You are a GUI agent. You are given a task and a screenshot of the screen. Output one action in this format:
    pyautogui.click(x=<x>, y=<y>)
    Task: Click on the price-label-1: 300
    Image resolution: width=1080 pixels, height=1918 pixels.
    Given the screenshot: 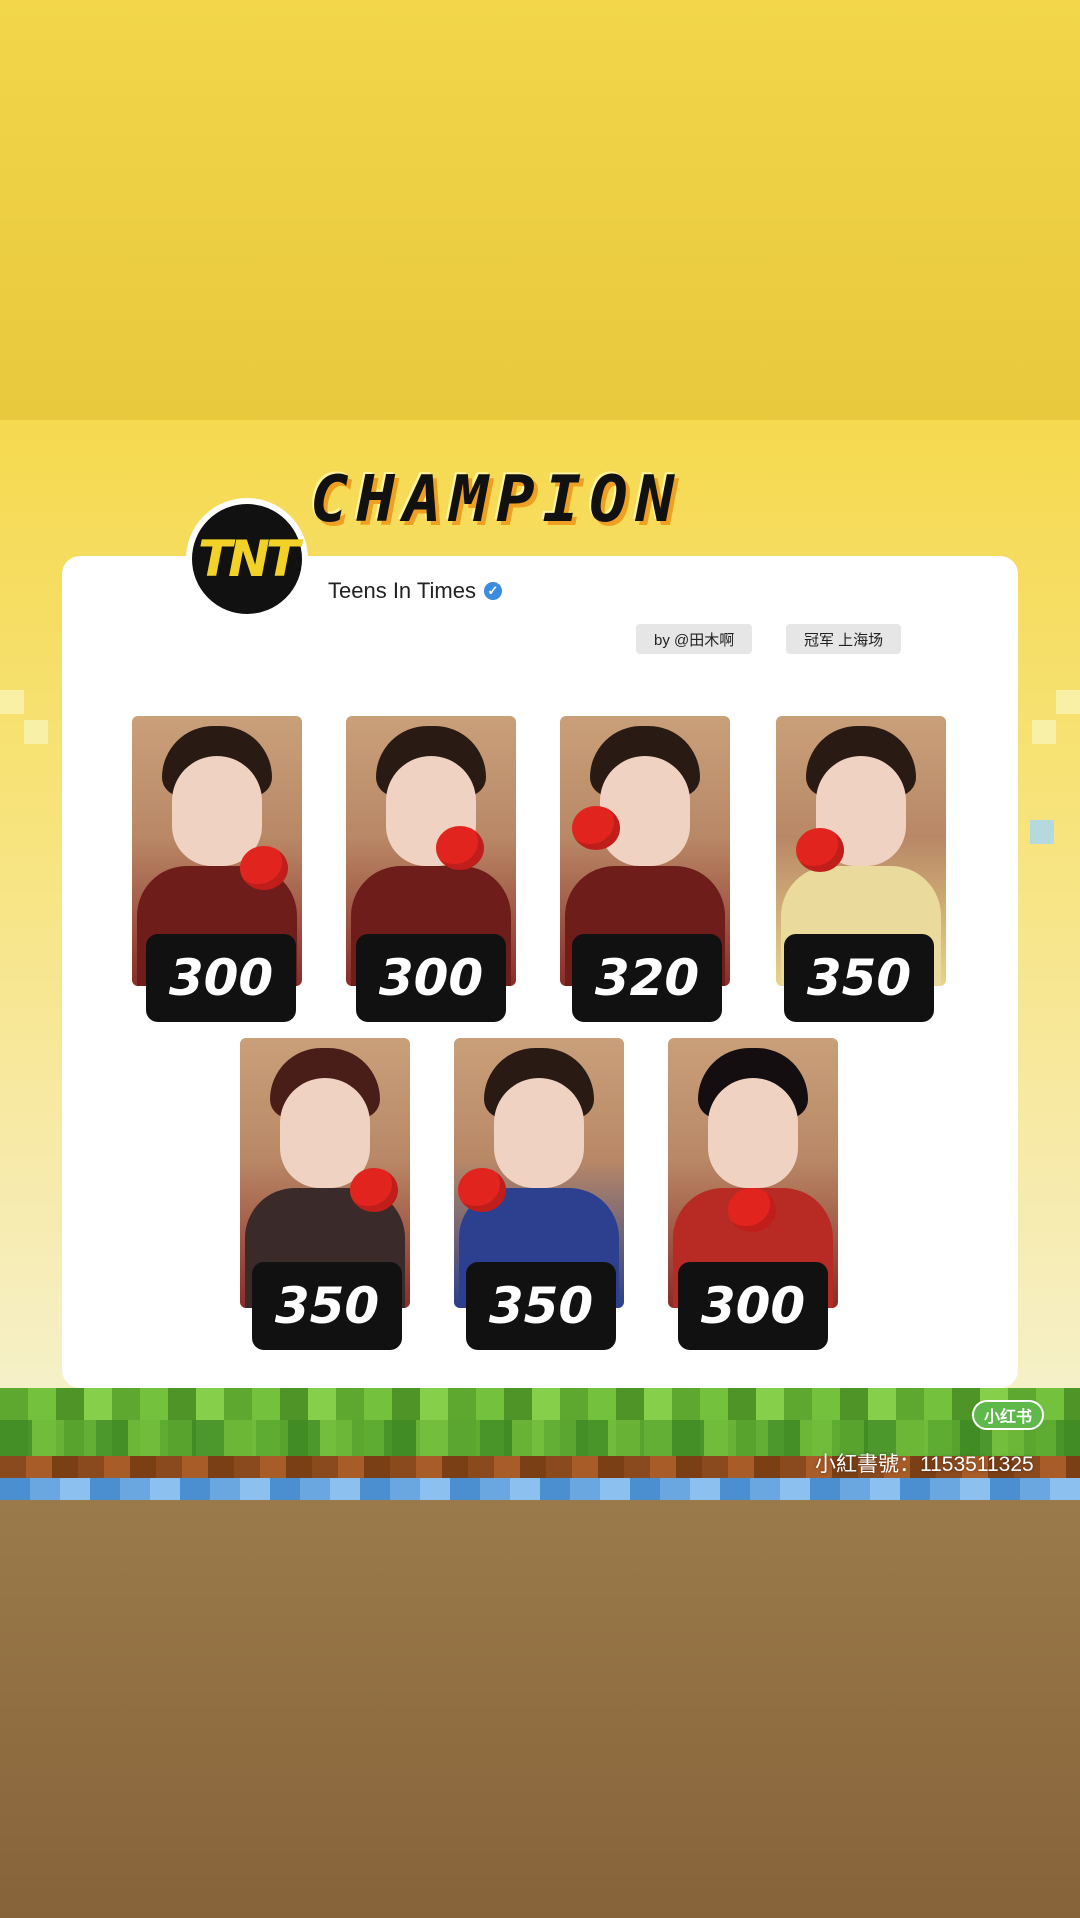 What is the action you would take?
    pyautogui.click(x=221, y=978)
    